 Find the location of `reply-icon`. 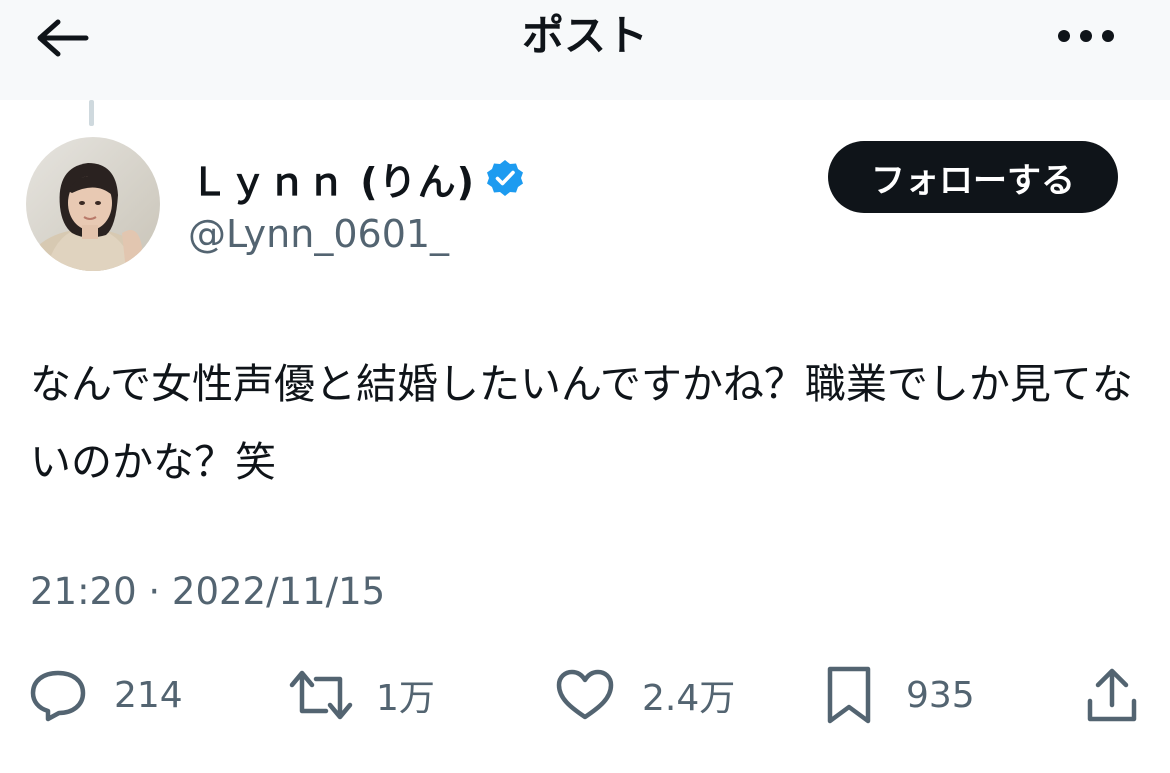

reply-icon is located at coordinates (58, 696).